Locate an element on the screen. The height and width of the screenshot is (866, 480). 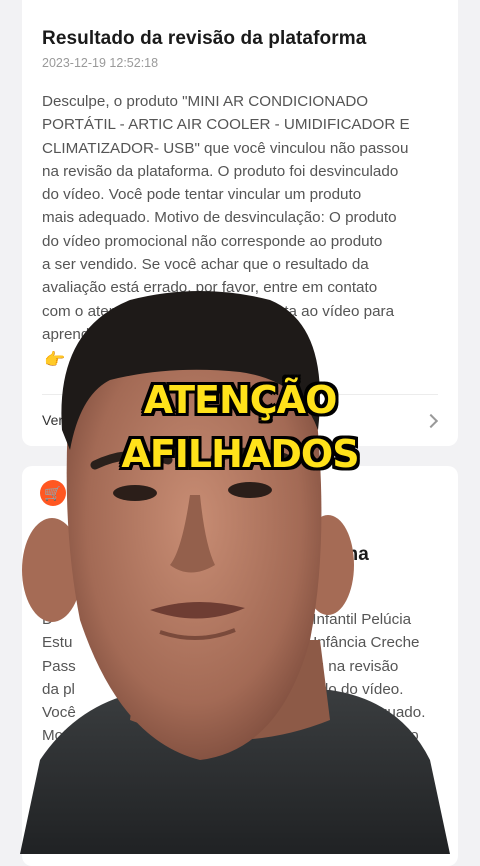
card-message-line: Estu is located at coordinates (57, 643).